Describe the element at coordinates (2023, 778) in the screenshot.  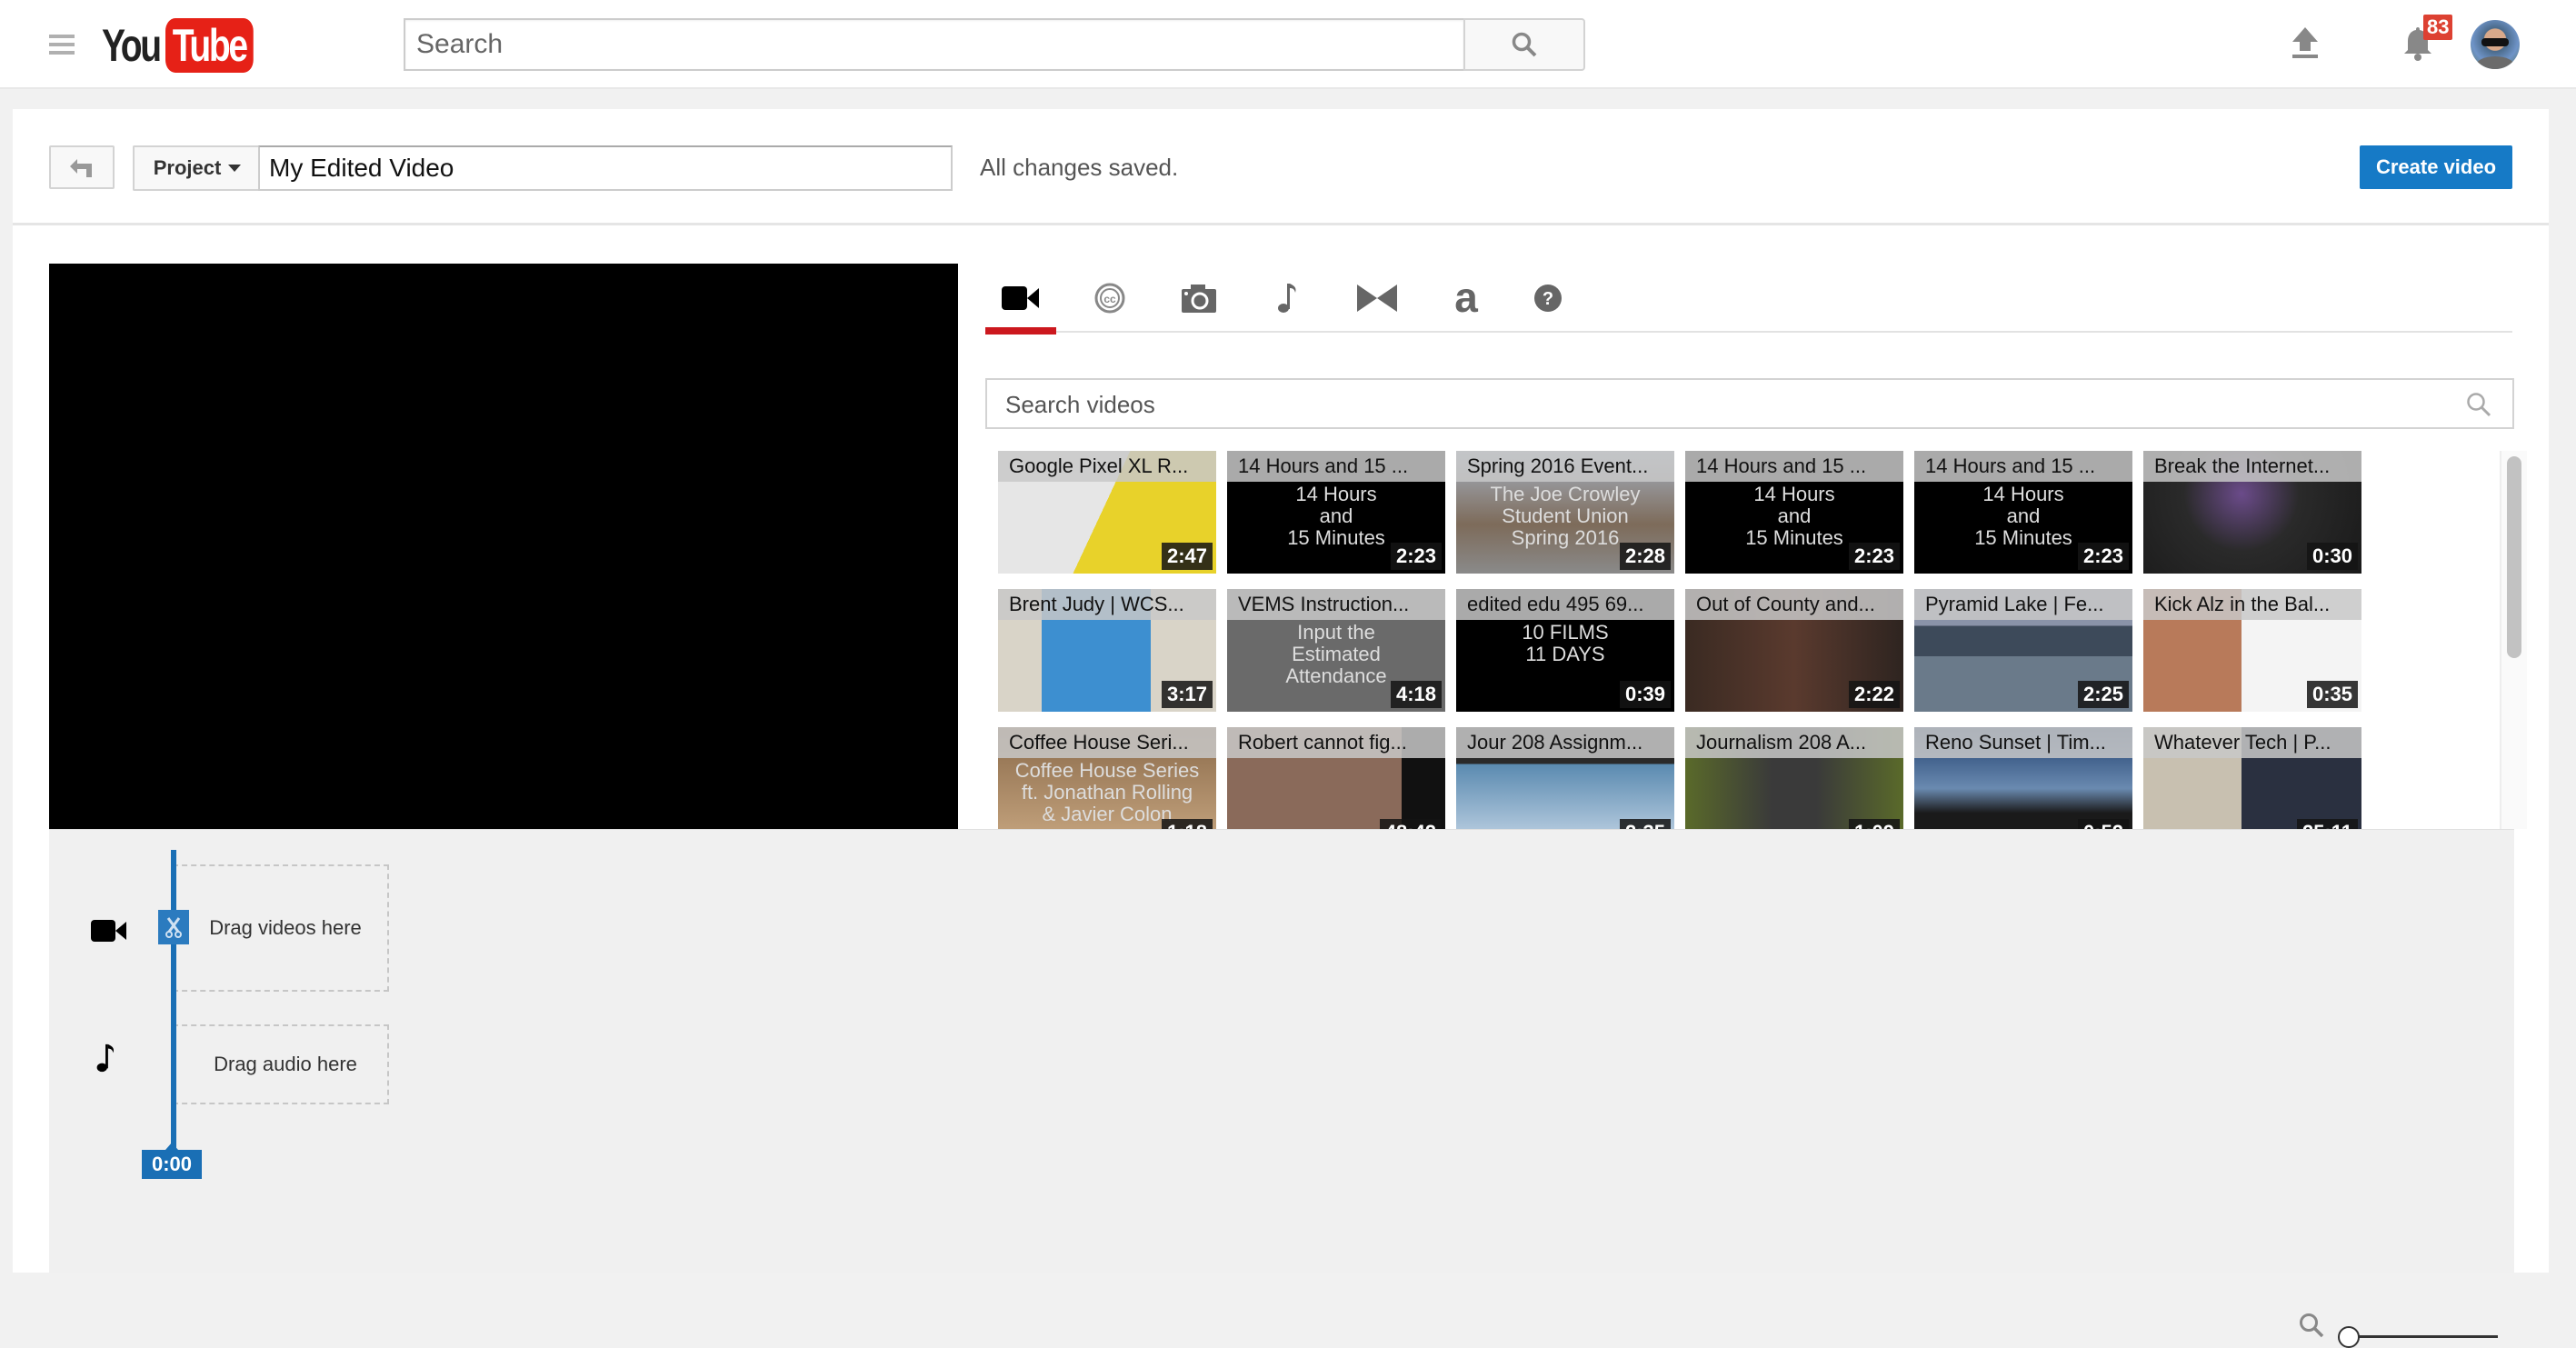
I see `video-thumbnail: Reno Sunset | Tim... 0:52` at that location.